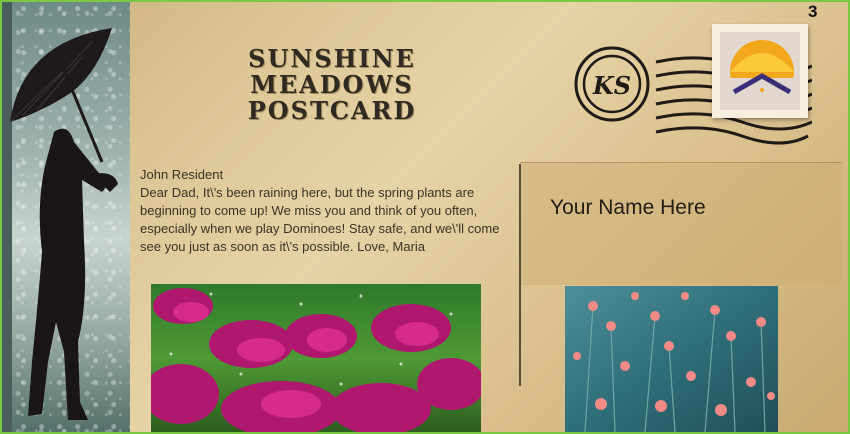  Describe the element at coordinates (681, 223) in the screenshot. I see `address-box` at that location.